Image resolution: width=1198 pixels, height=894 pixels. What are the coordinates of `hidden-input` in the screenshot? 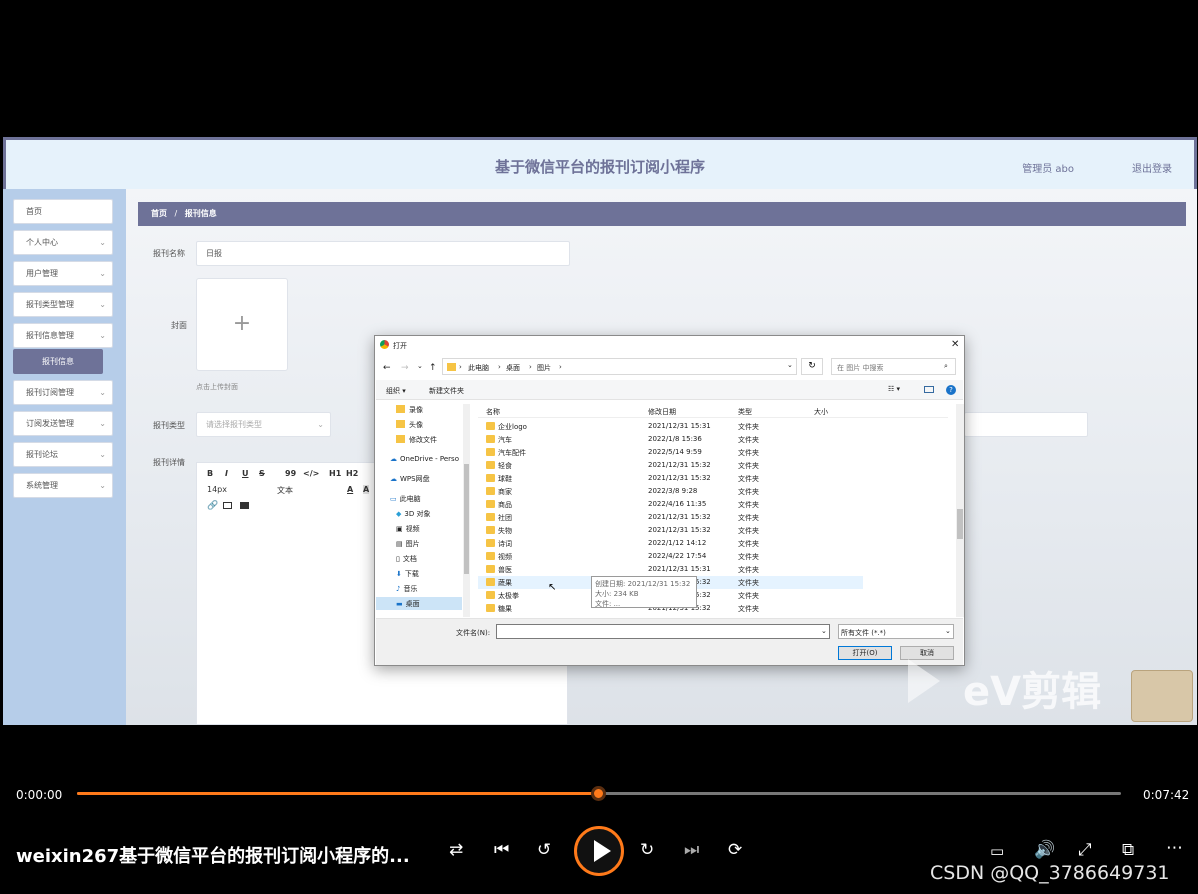 It's located at (1026, 424).